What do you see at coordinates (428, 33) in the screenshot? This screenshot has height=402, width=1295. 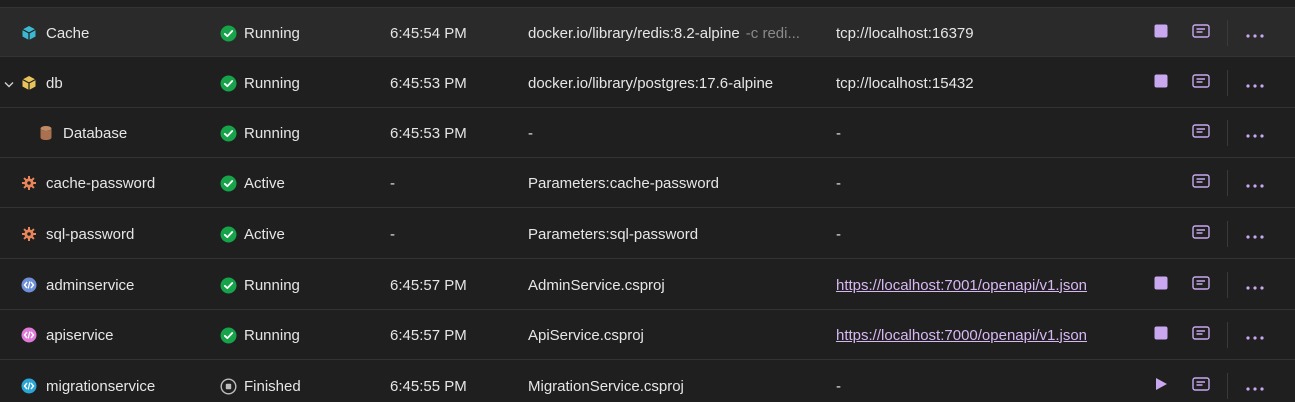 I see `start-time: 6:45:54 PM` at bounding box center [428, 33].